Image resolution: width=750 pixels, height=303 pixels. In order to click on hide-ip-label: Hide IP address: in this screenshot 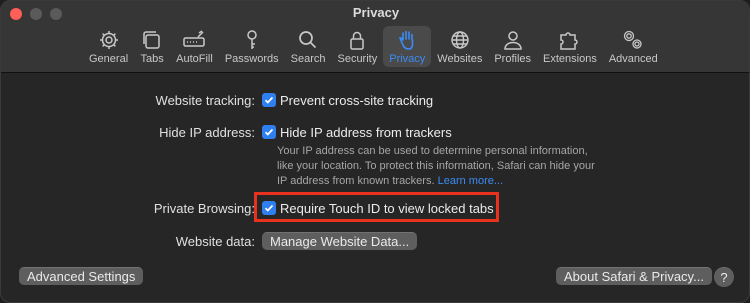, I will do `click(207, 132)`.